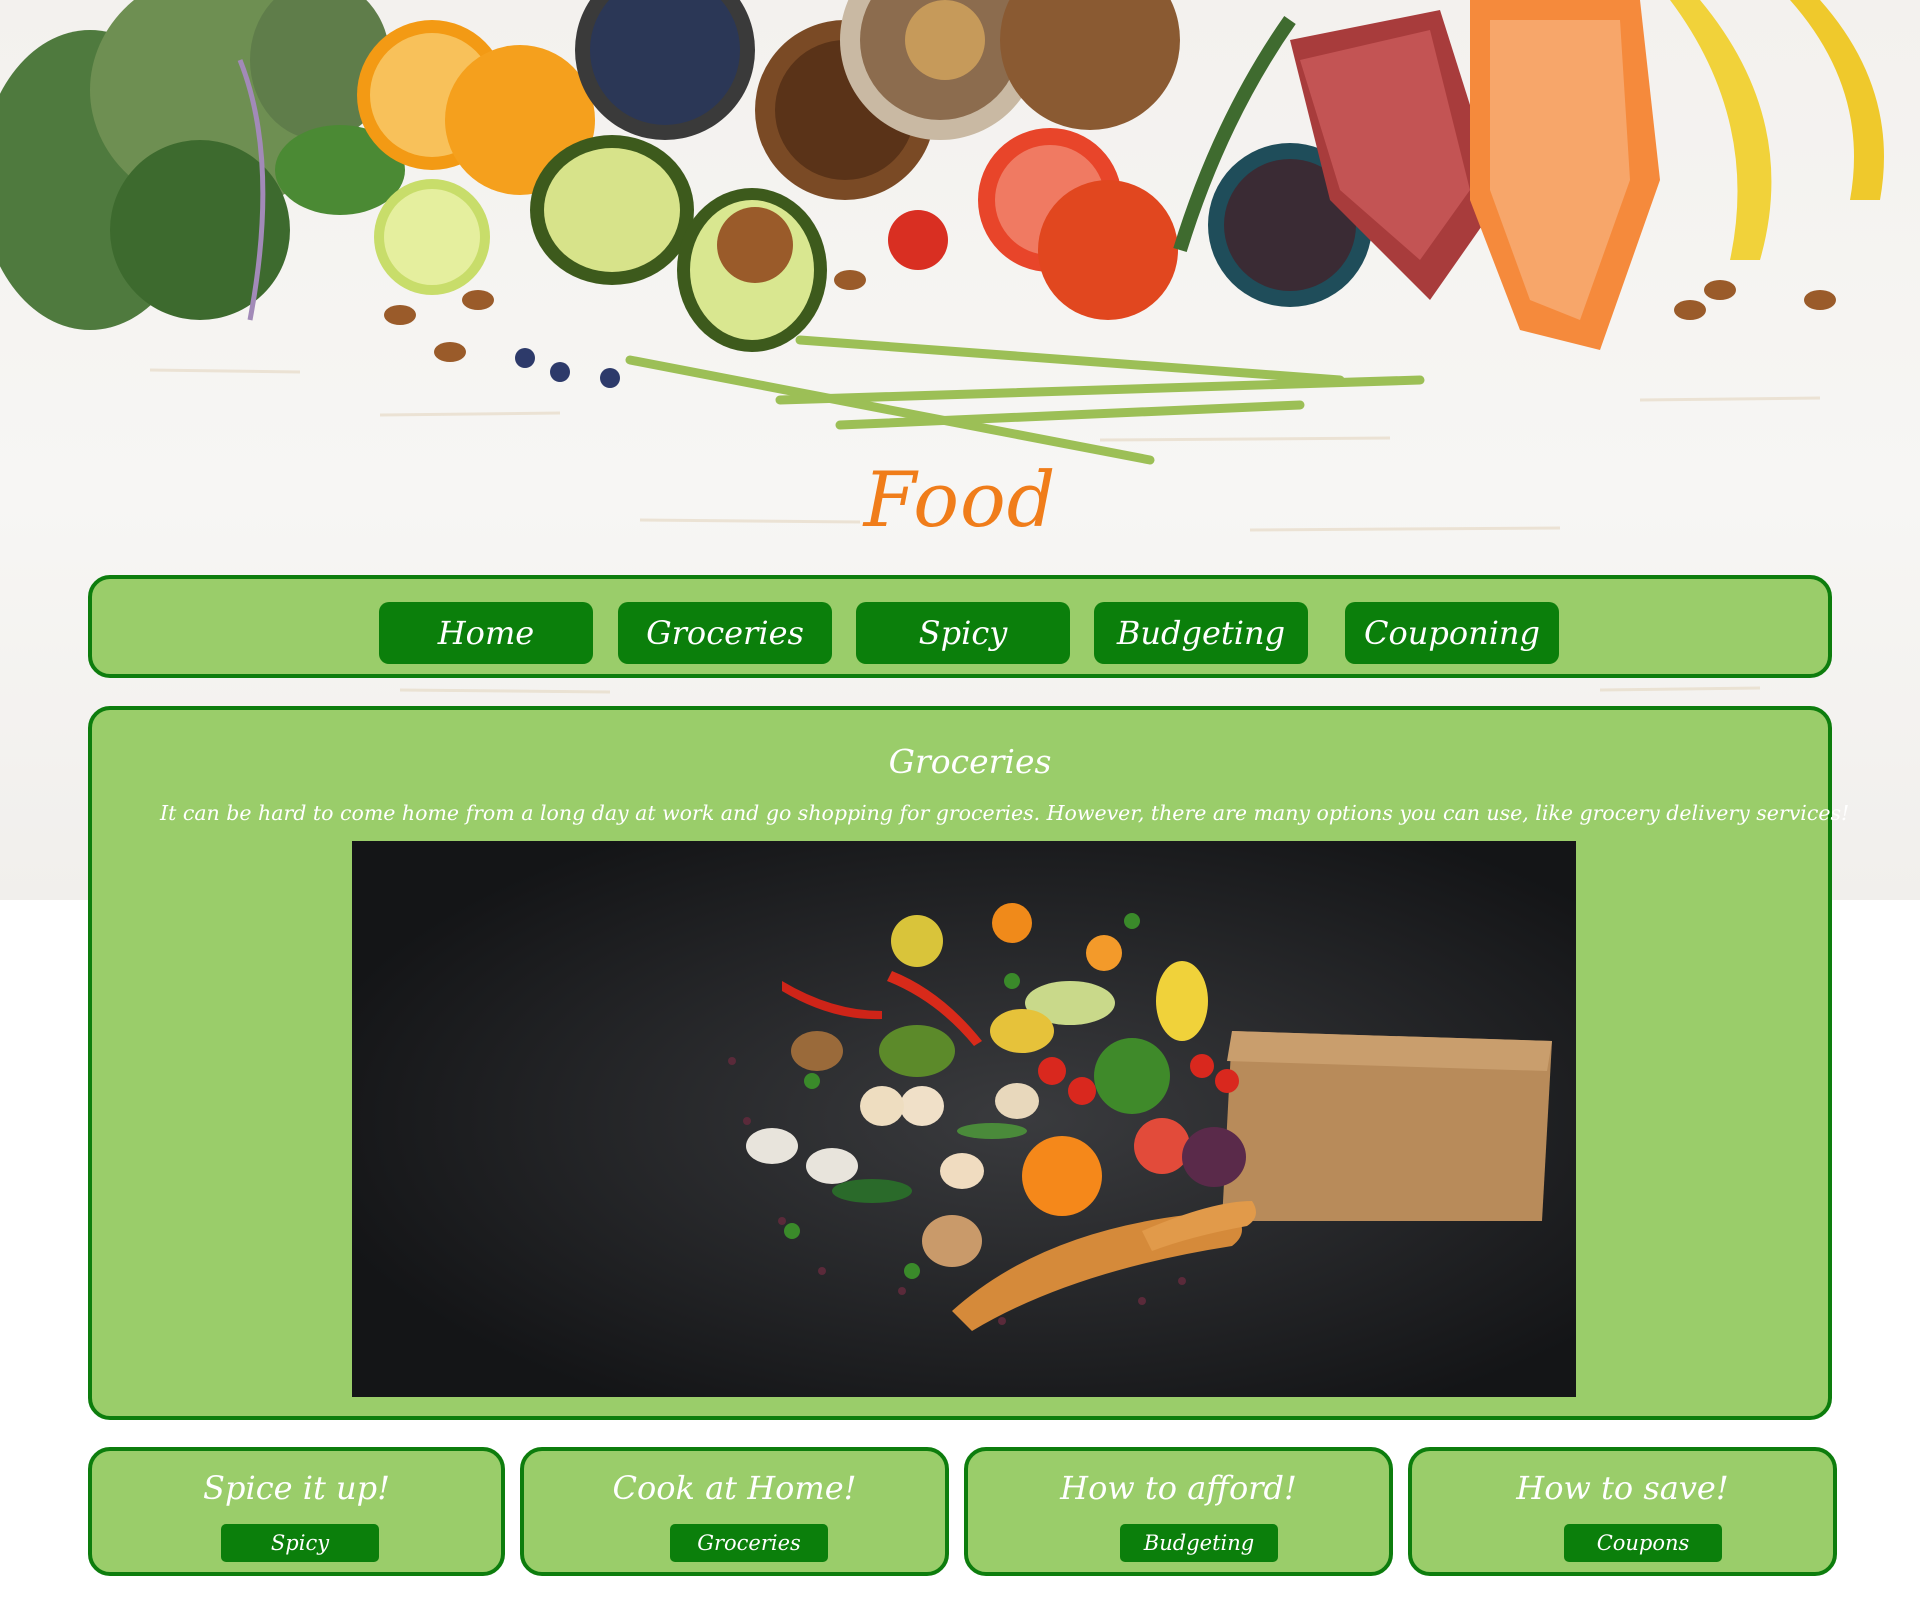  I want to click on card-title: How to afford!, so click(1178, 1488).